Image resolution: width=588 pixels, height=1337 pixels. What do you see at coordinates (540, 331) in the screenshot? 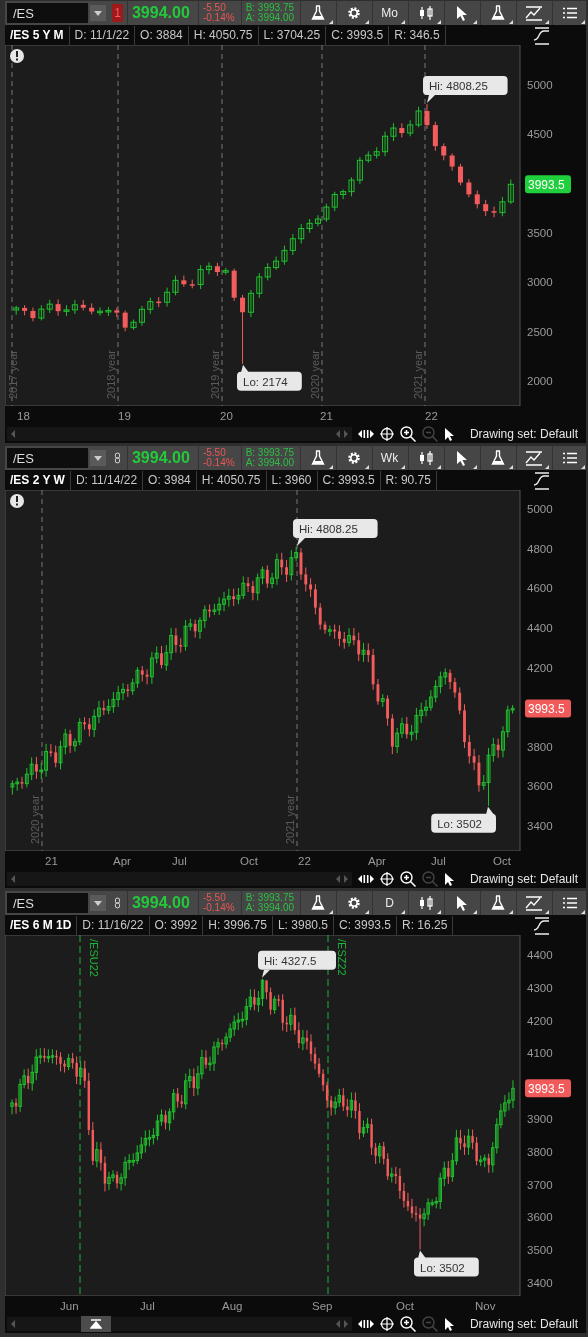
I see `price-axis-label: 2500` at bounding box center [540, 331].